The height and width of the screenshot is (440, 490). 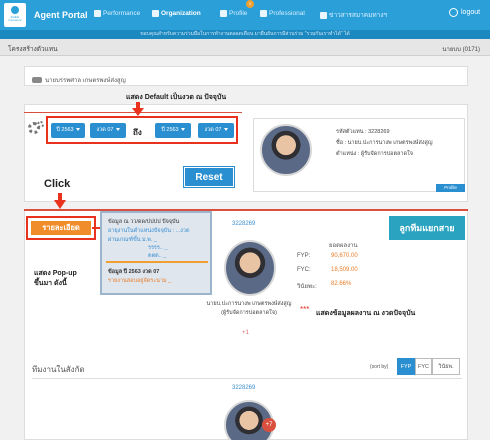 I want to click on nav-organization: Organization, so click(x=176, y=13).